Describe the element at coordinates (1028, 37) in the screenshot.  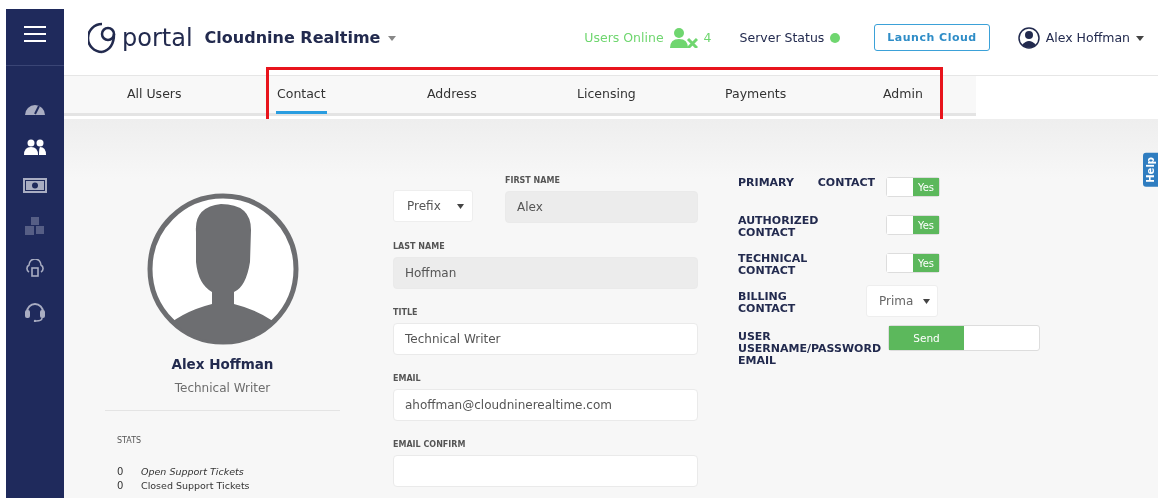
I see `avatar-icon` at that location.